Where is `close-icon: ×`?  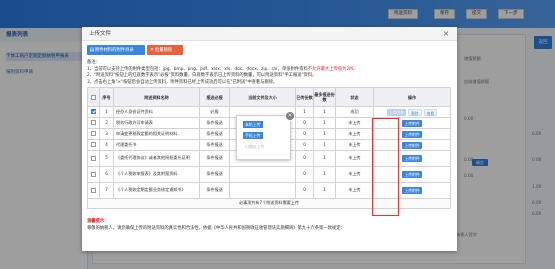
close-icon: × is located at coordinates (446, 34).